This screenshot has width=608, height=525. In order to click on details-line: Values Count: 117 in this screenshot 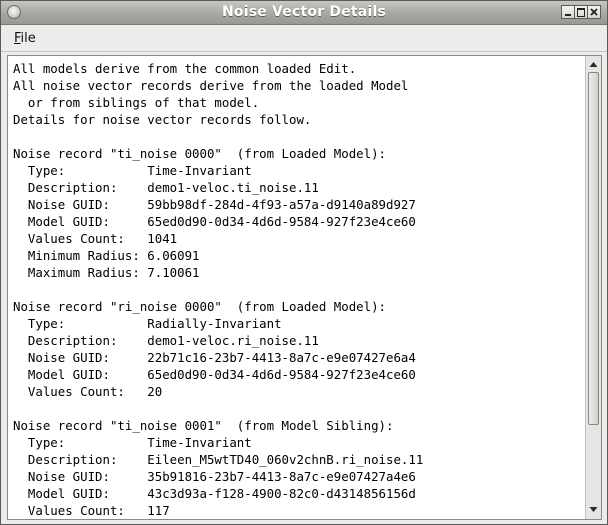, I will do `click(91, 510)`.